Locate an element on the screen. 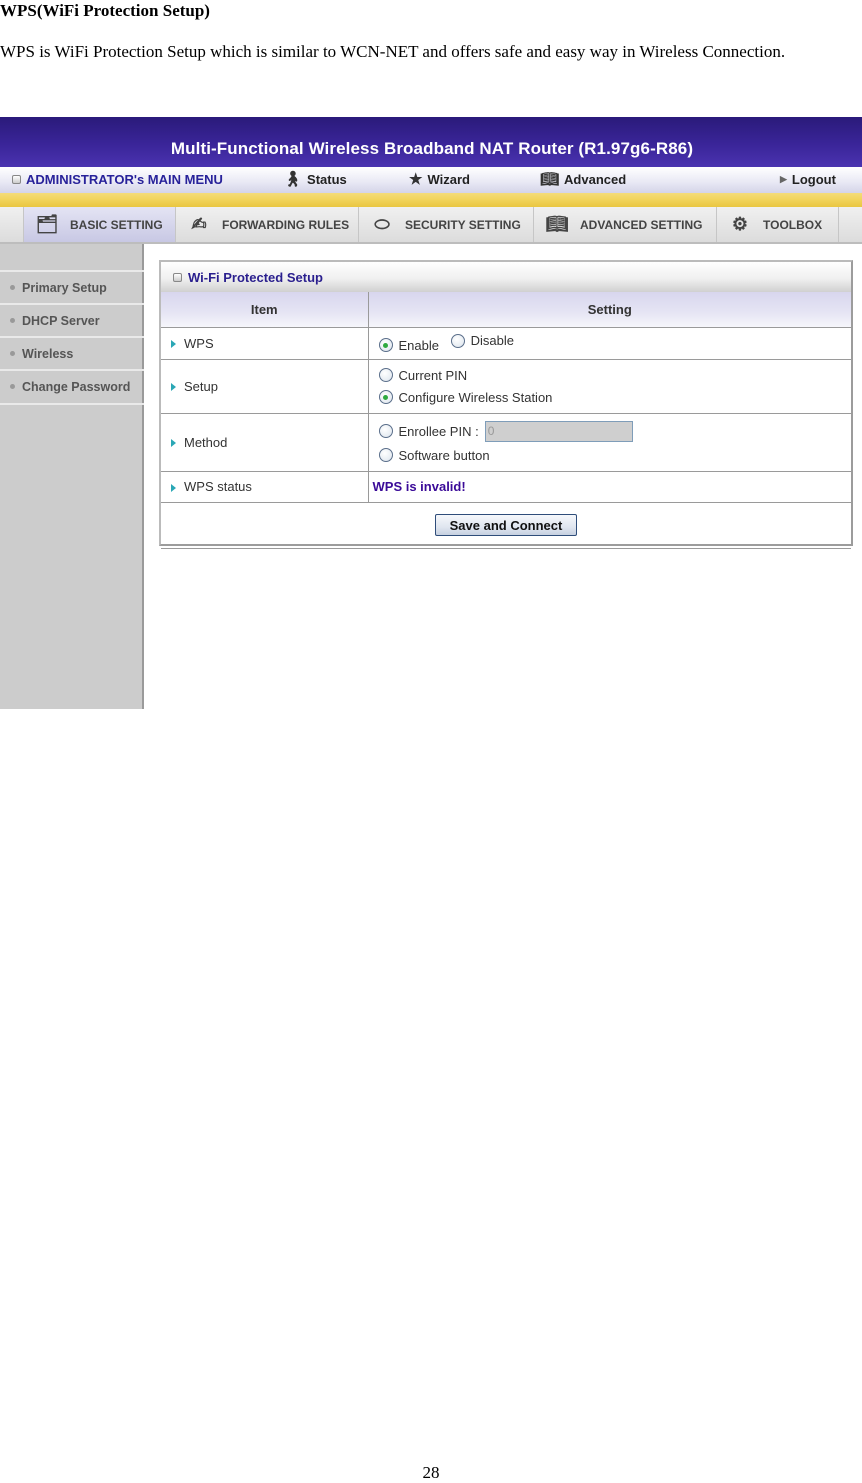 The width and height of the screenshot is (862, 1483). doc-heading: WPS(WiFi Protection Setup) is located at coordinates (105, 10).